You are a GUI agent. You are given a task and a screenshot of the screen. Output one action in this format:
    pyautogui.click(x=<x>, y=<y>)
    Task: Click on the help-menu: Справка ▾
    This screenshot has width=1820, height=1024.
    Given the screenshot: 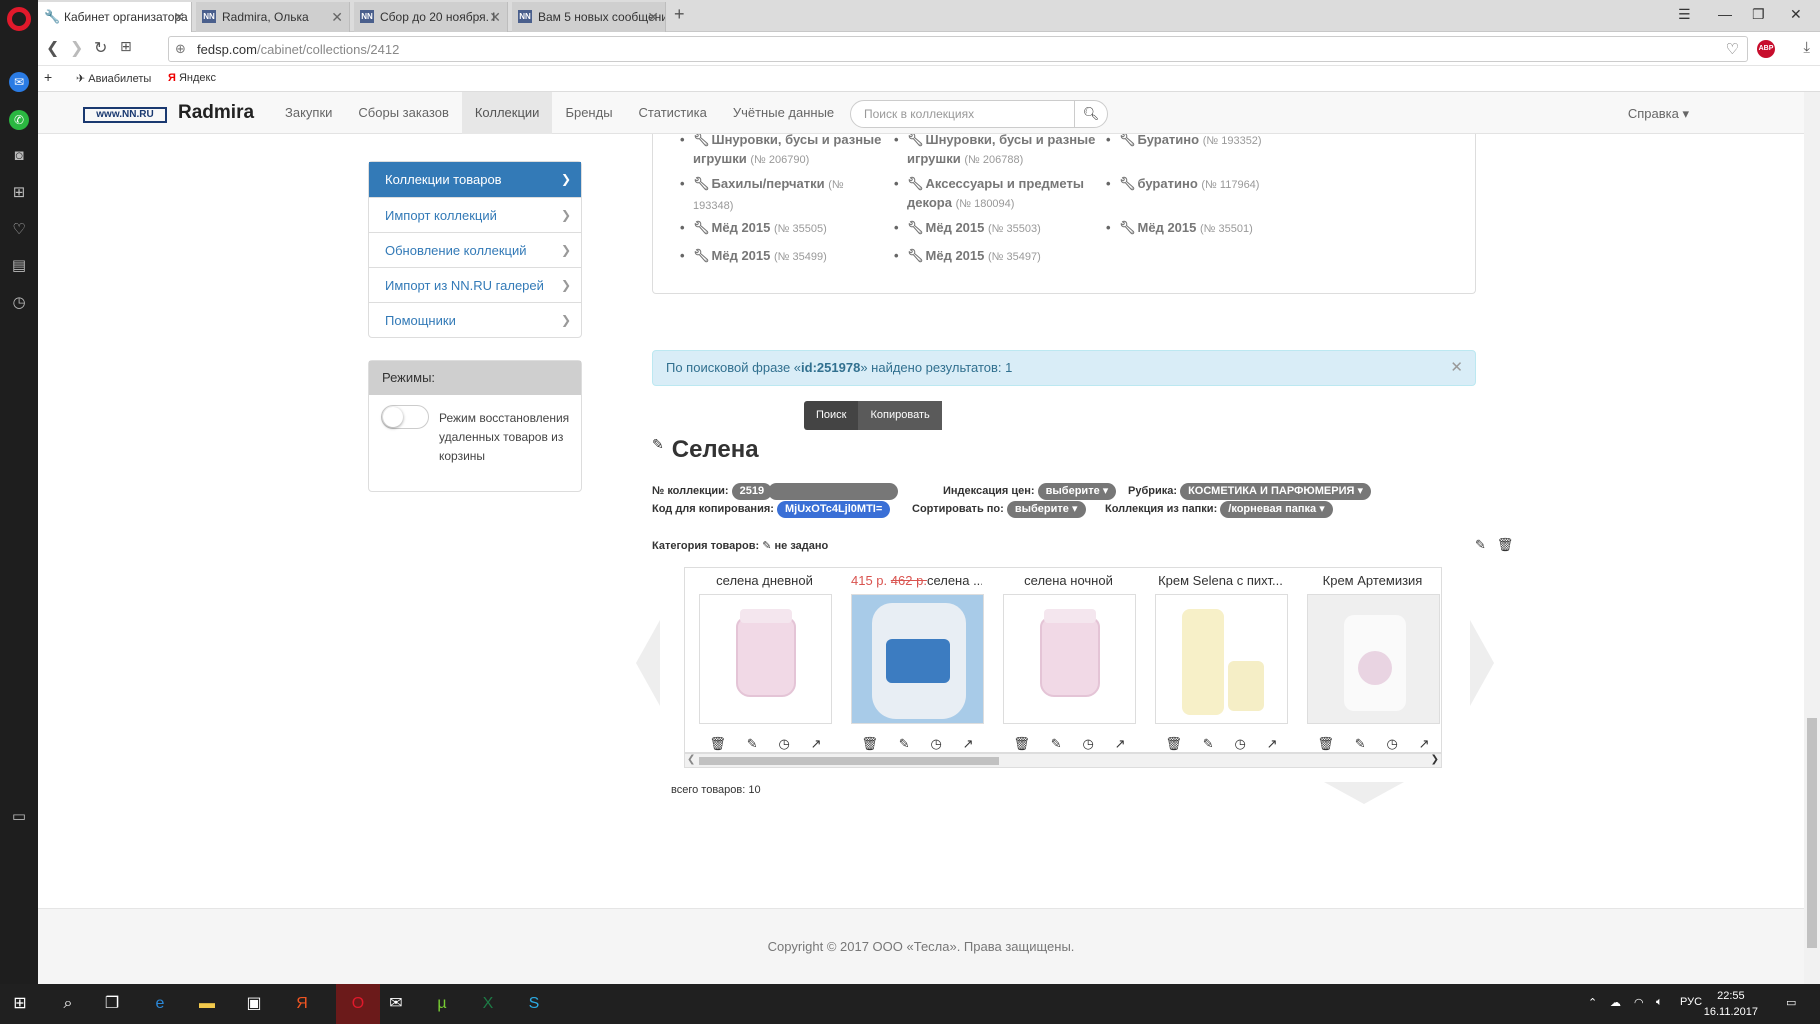 What is the action you would take?
    pyautogui.click(x=1658, y=114)
    